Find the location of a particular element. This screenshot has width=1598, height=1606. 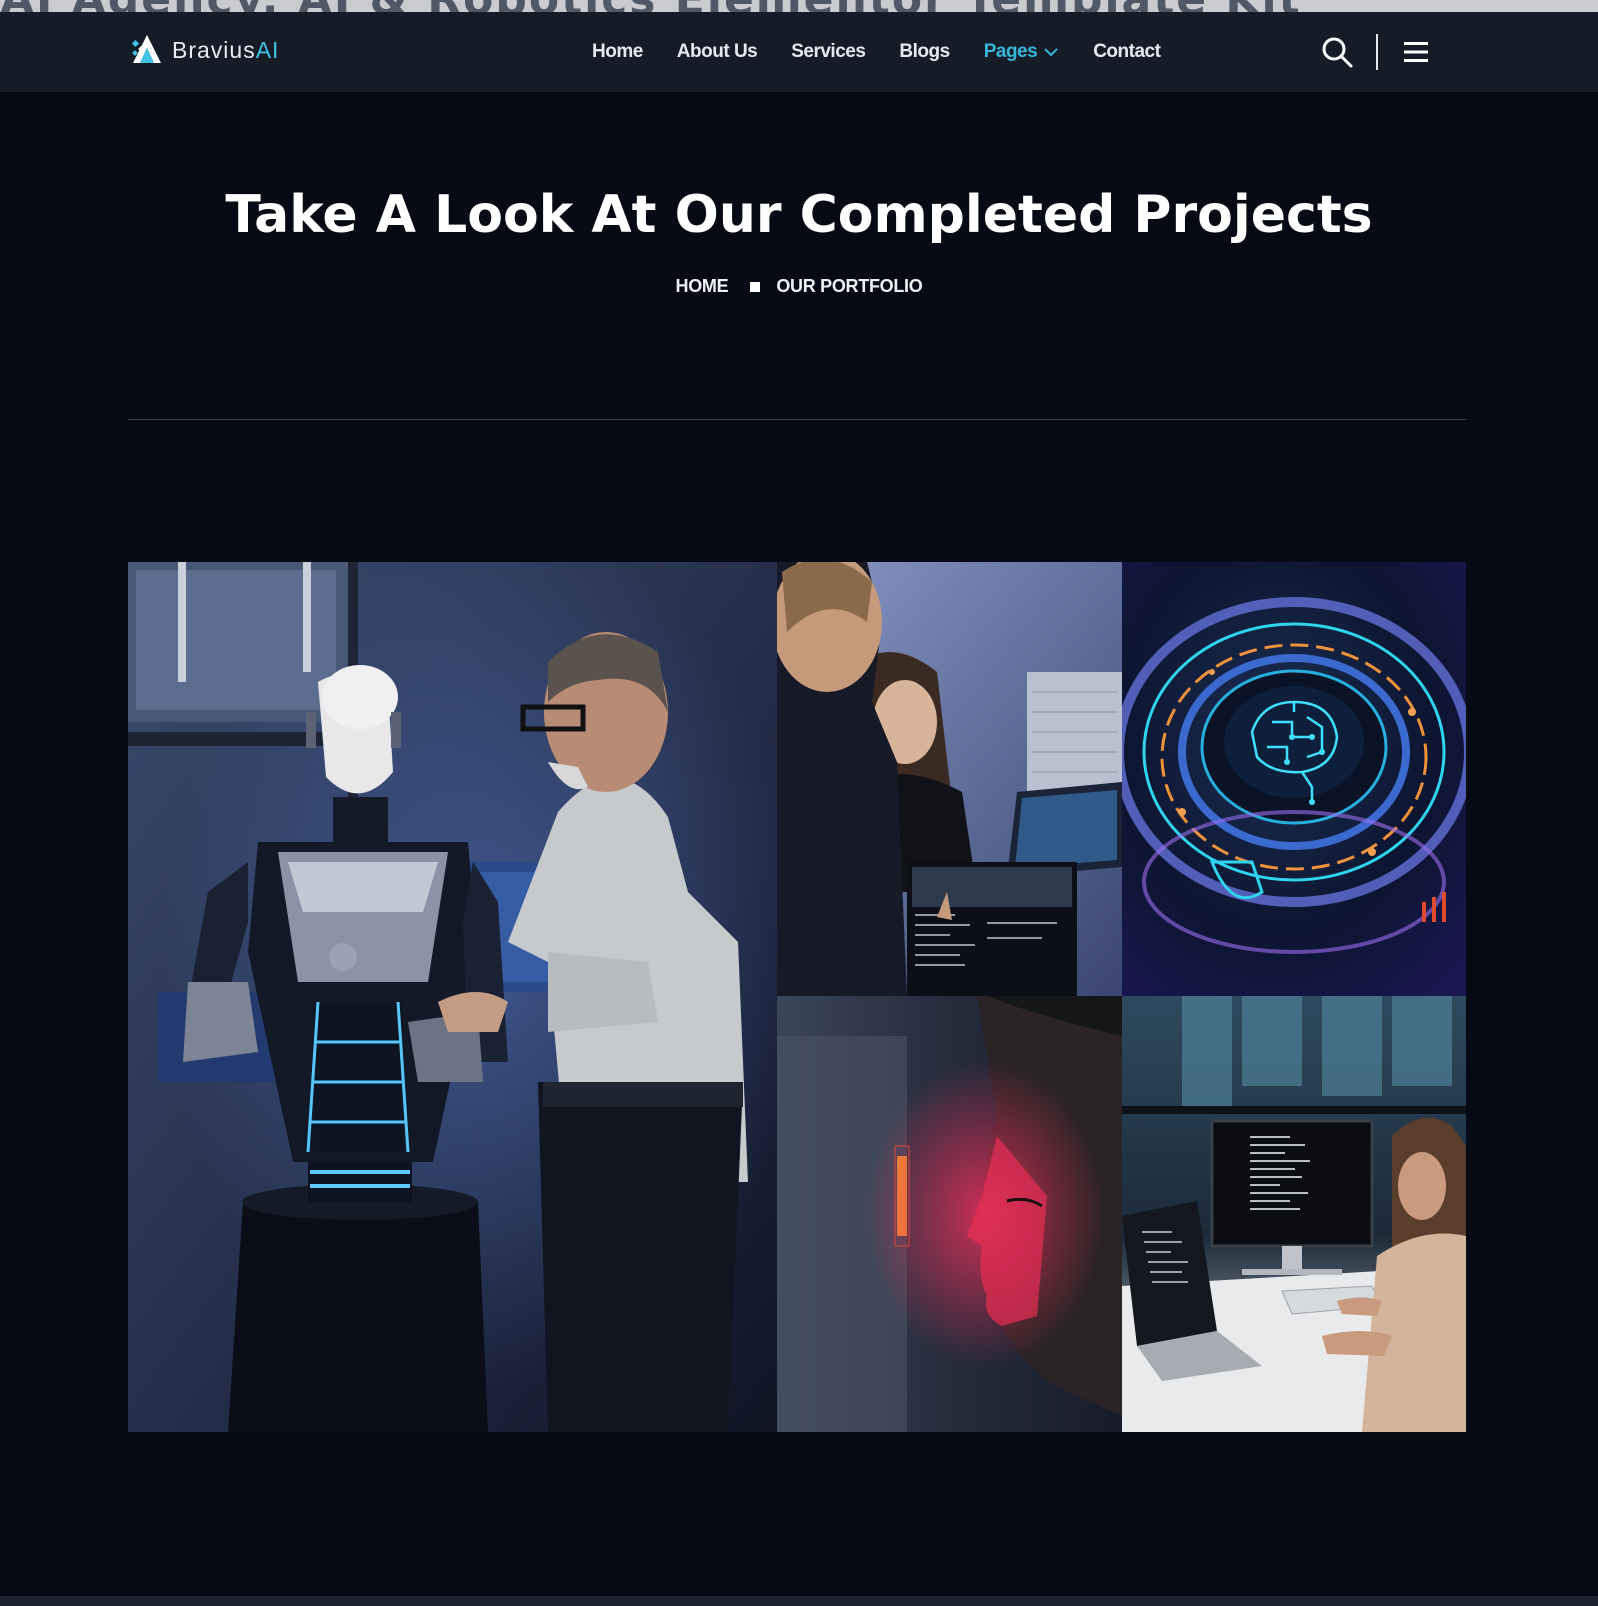

nav-services: Services is located at coordinates (828, 52).